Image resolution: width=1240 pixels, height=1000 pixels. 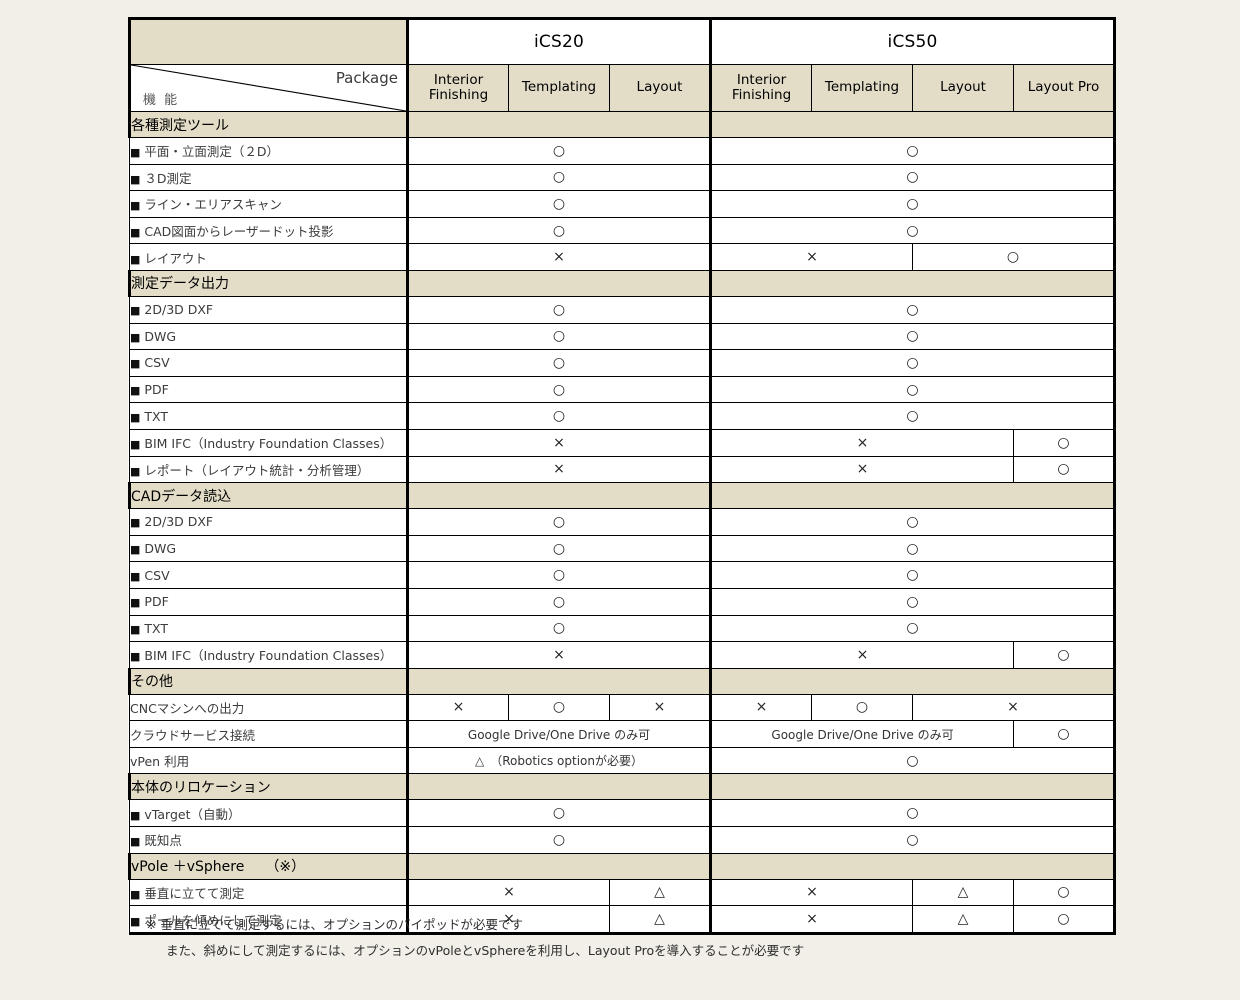 What do you see at coordinates (163, 841) in the screenshot?
I see `feature-label-text: 既知点` at bounding box center [163, 841].